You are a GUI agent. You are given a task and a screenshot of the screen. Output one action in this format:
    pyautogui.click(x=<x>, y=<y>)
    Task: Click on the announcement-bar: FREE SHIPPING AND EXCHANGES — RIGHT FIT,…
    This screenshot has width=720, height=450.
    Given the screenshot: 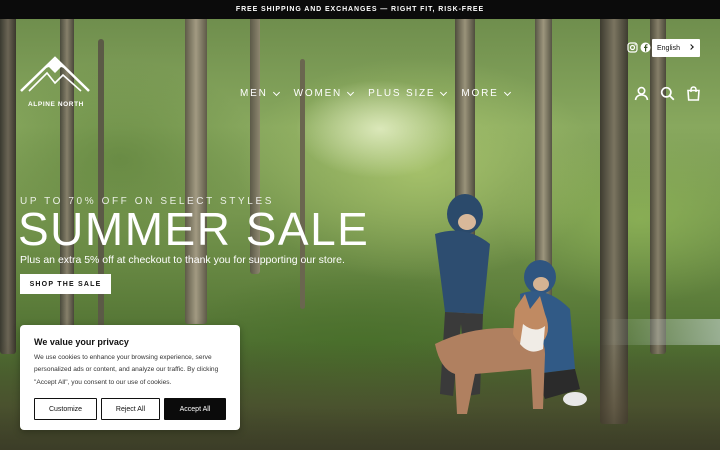 What is the action you would take?
    pyautogui.click(x=360, y=9)
    